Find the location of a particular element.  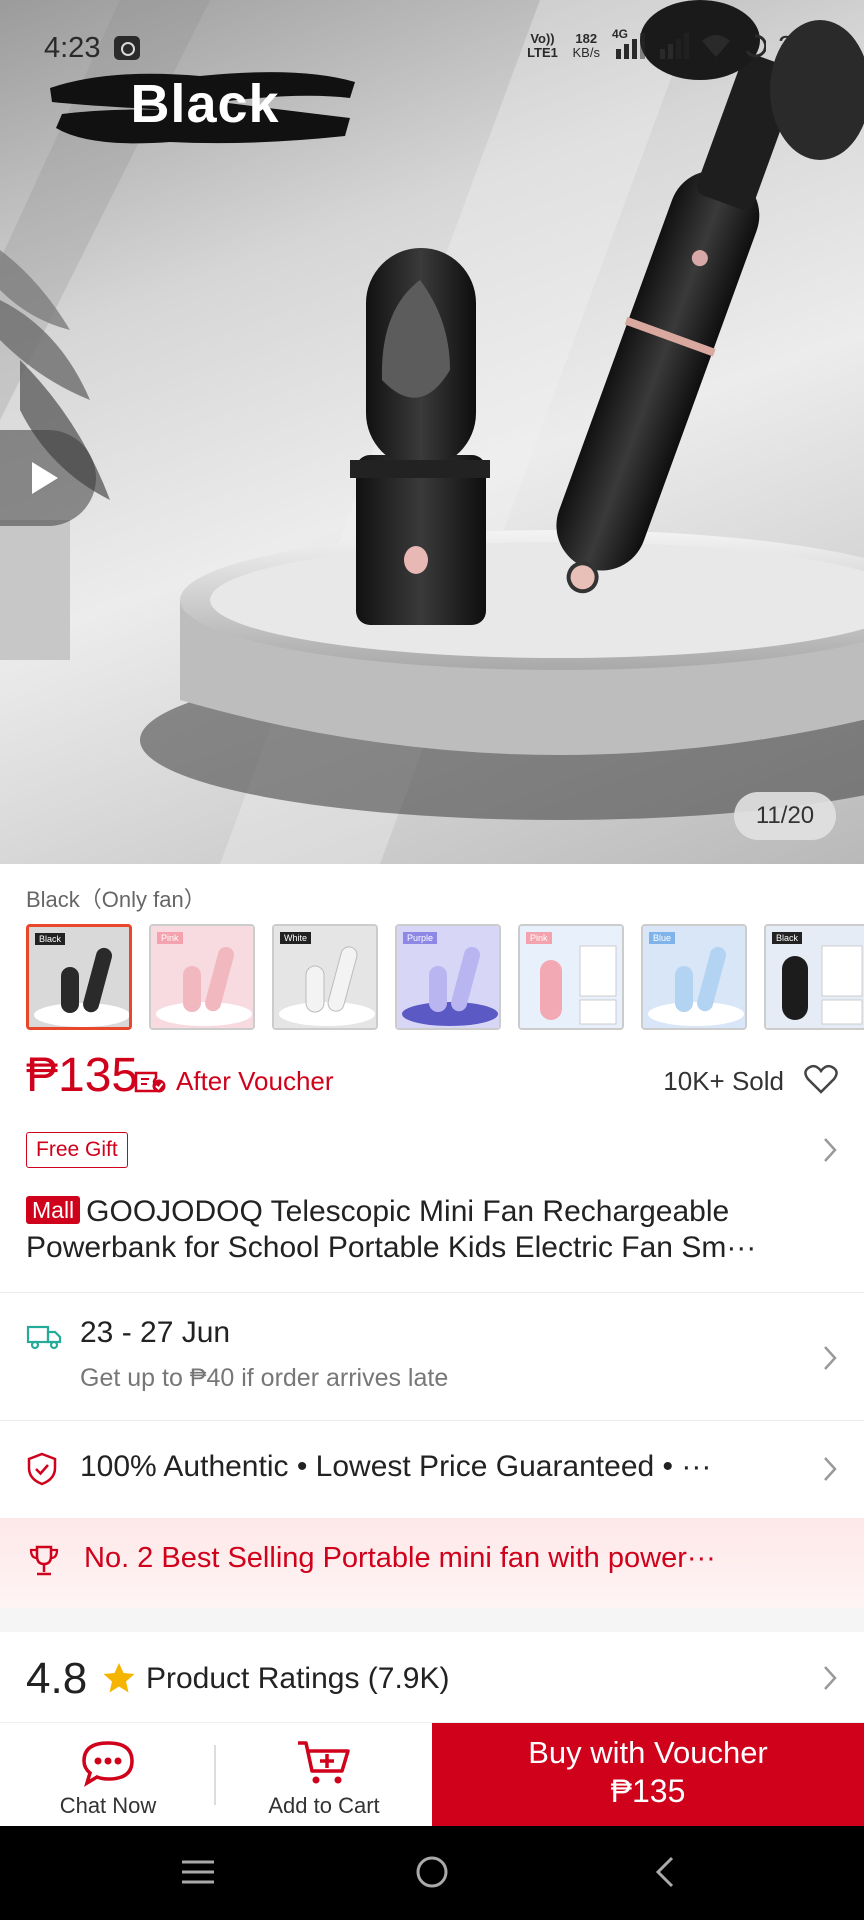

truck-icon is located at coordinates (44, 1337).